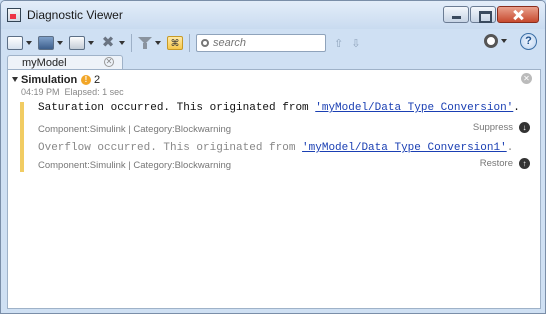  Describe the element at coordinates (524, 163) in the screenshot. I see `arrow-up-icon: ↑` at that location.